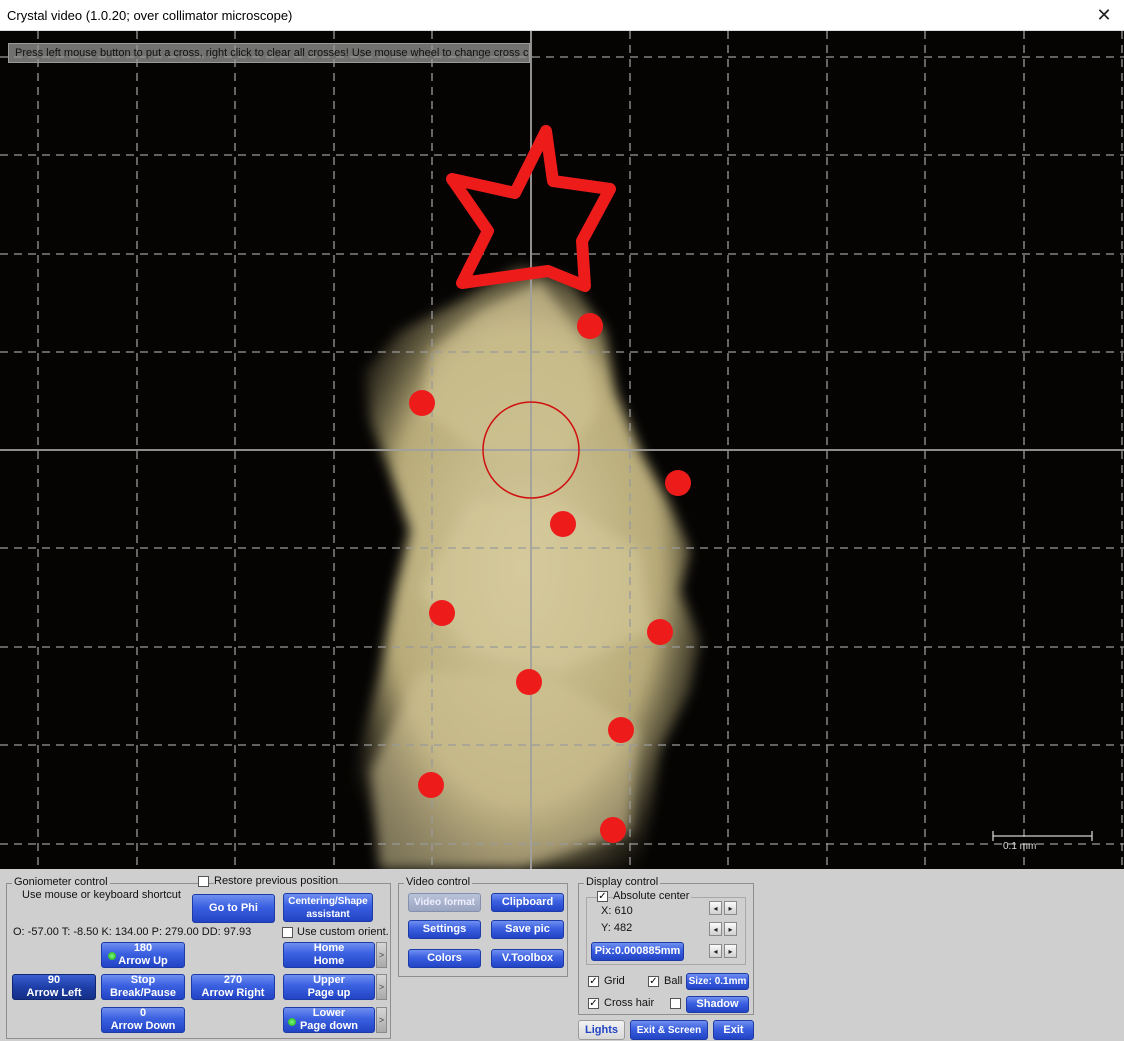  I want to click on center-x-value: X: 610, so click(617, 911).